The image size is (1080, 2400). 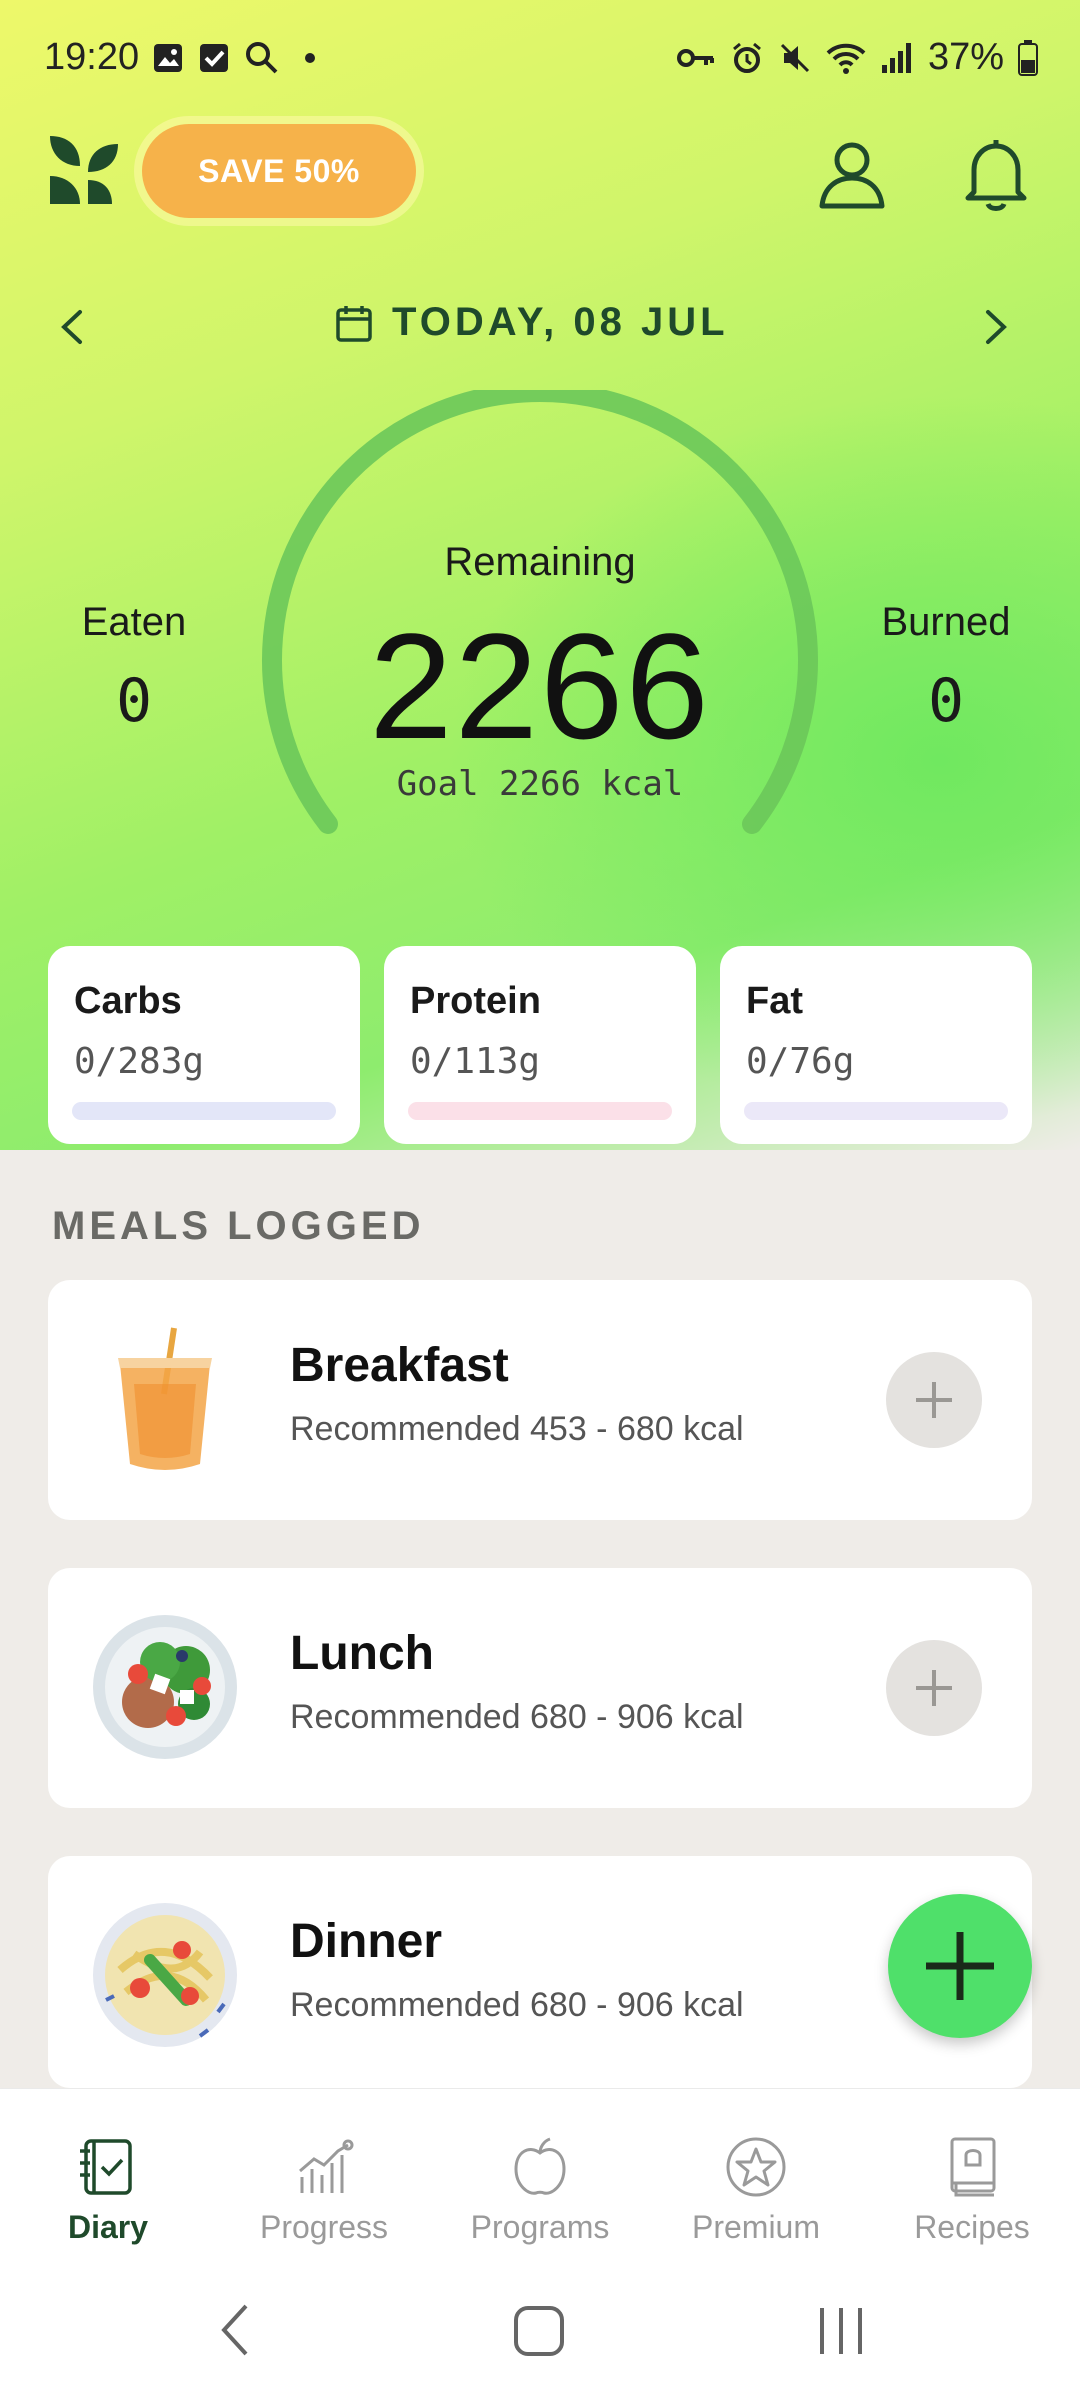 What do you see at coordinates (794, 57) in the screenshot?
I see `mute-icon` at bounding box center [794, 57].